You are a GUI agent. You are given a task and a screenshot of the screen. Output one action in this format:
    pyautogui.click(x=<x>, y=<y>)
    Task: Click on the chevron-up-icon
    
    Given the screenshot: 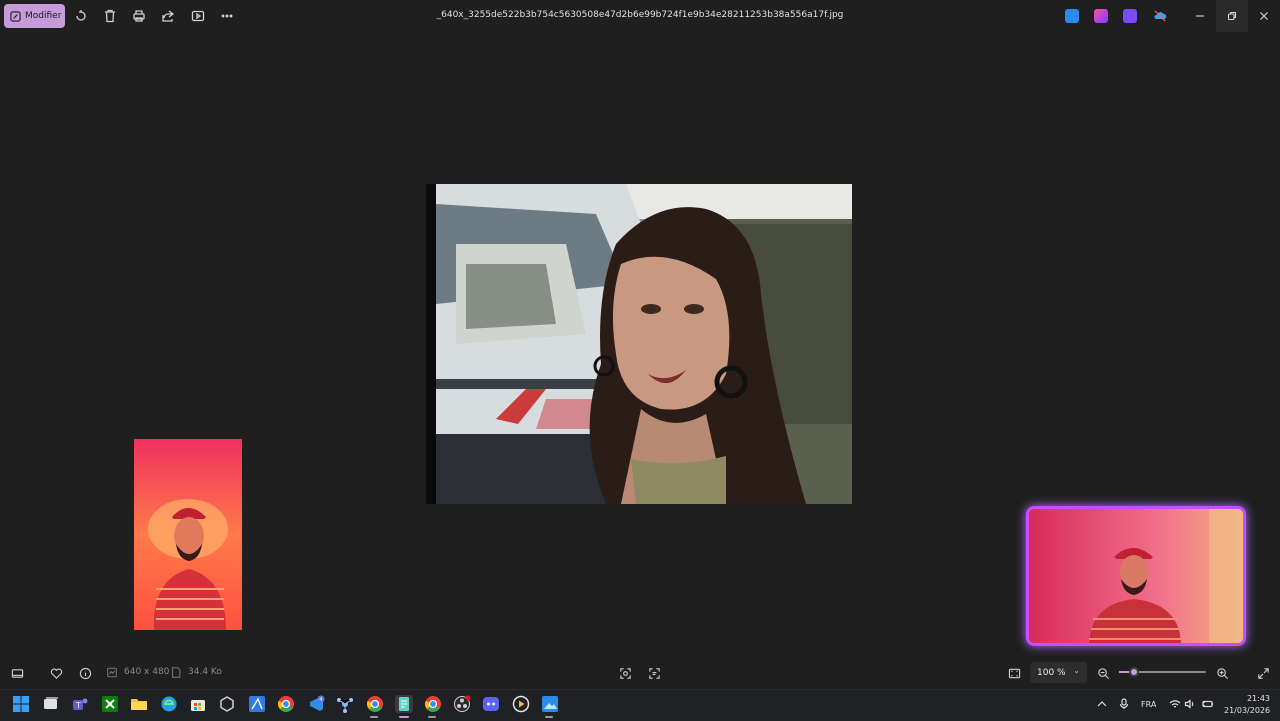 What is the action you would take?
    pyautogui.click(x=1102, y=704)
    